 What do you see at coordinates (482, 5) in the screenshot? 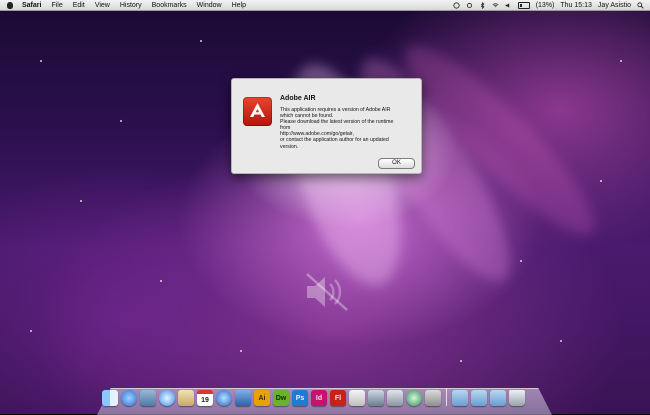
I see `bluetooth-icon` at bounding box center [482, 5].